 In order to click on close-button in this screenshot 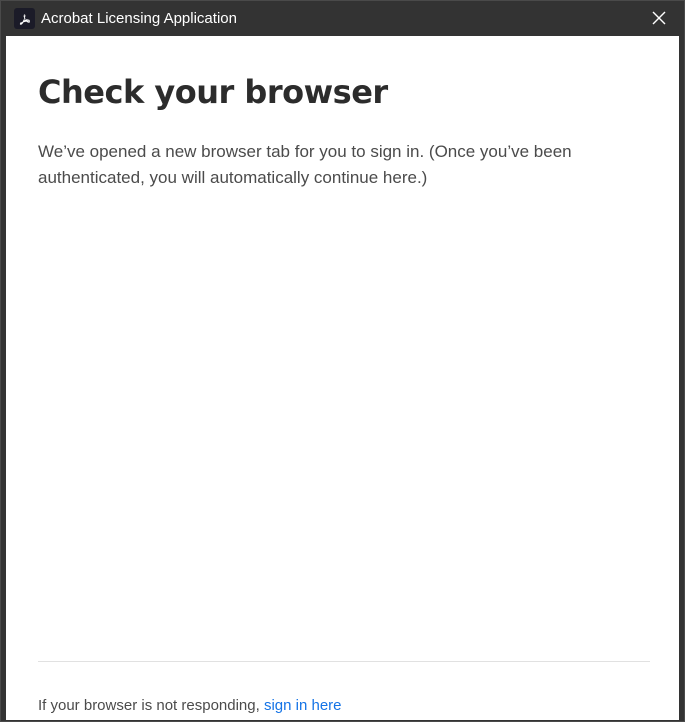, I will do `click(659, 18)`.